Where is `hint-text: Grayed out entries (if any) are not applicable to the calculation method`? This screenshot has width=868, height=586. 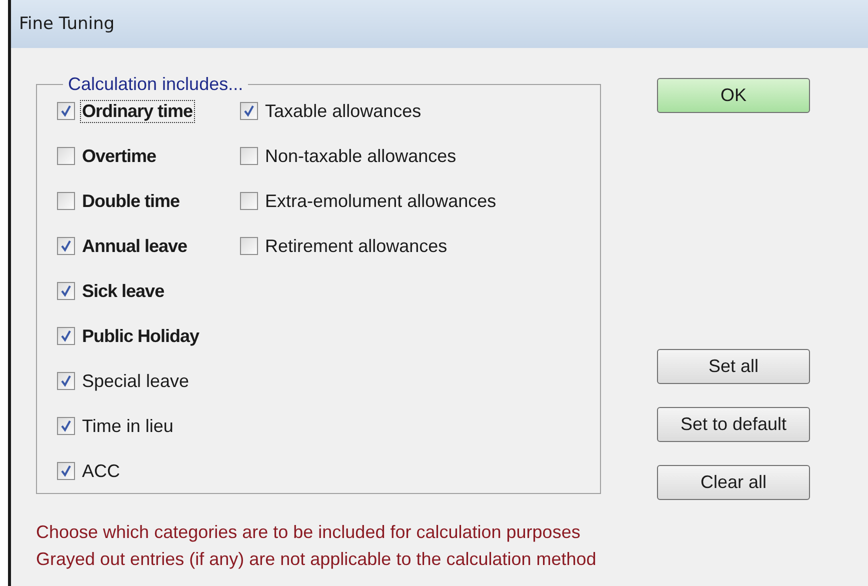
hint-text: Grayed out entries (if any) are not applicable to the calculation method is located at coordinates (317, 559).